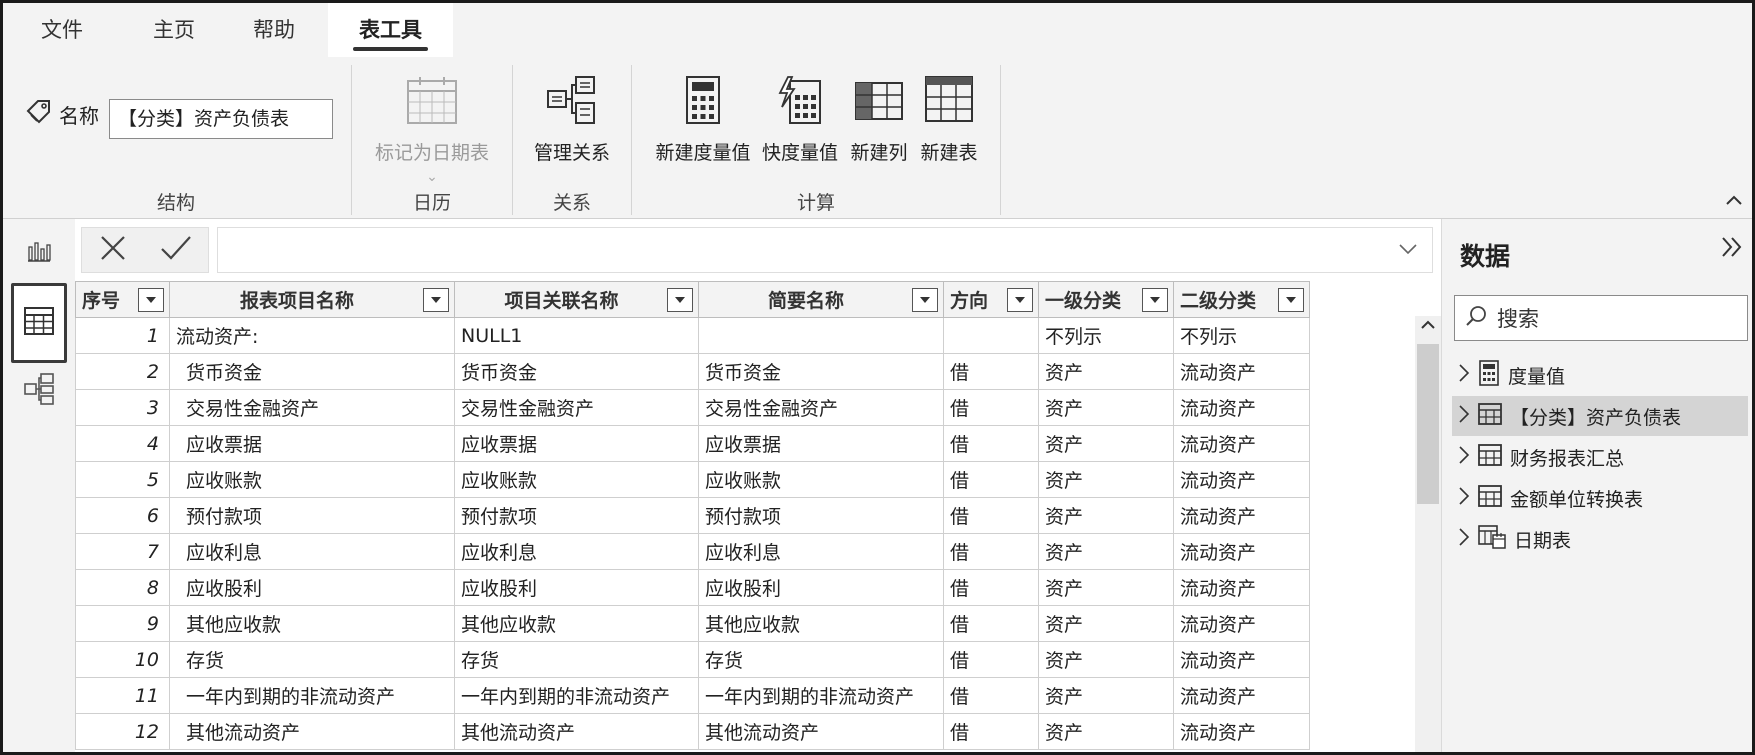 Image resolution: width=1755 pixels, height=755 pixels. What do you see at coordinates (949, 120) in the screenshot?
I see `new-table-button: 新建表` at bounding box center [949, 120].